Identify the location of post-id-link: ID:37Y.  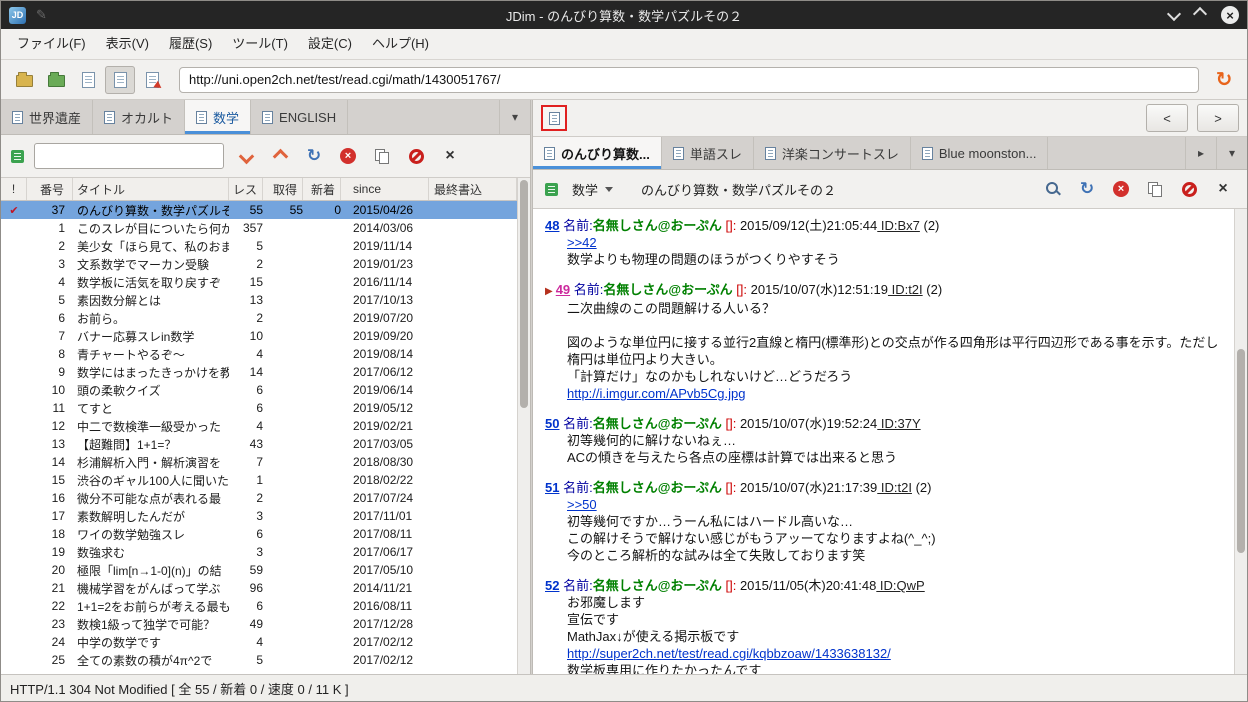
(899, 423).